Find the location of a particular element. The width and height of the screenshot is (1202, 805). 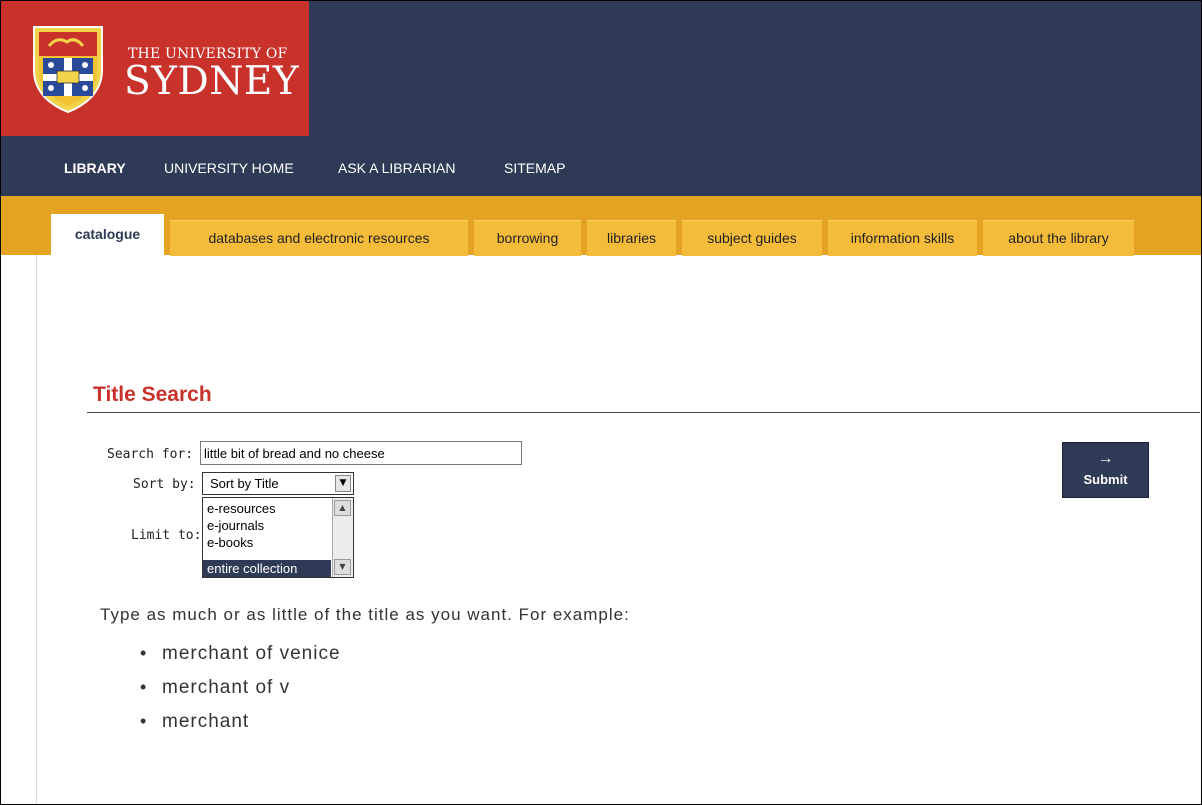

tab-information-skills: information skills is located at coordinates (902, 238).